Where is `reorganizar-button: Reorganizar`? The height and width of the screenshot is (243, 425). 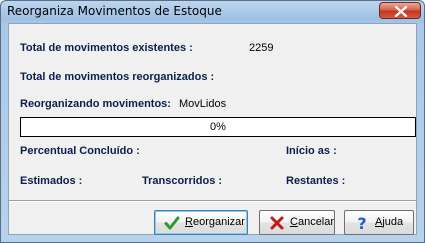
reorganizar-button: Reorganizar is located at coordinates (201, 222).